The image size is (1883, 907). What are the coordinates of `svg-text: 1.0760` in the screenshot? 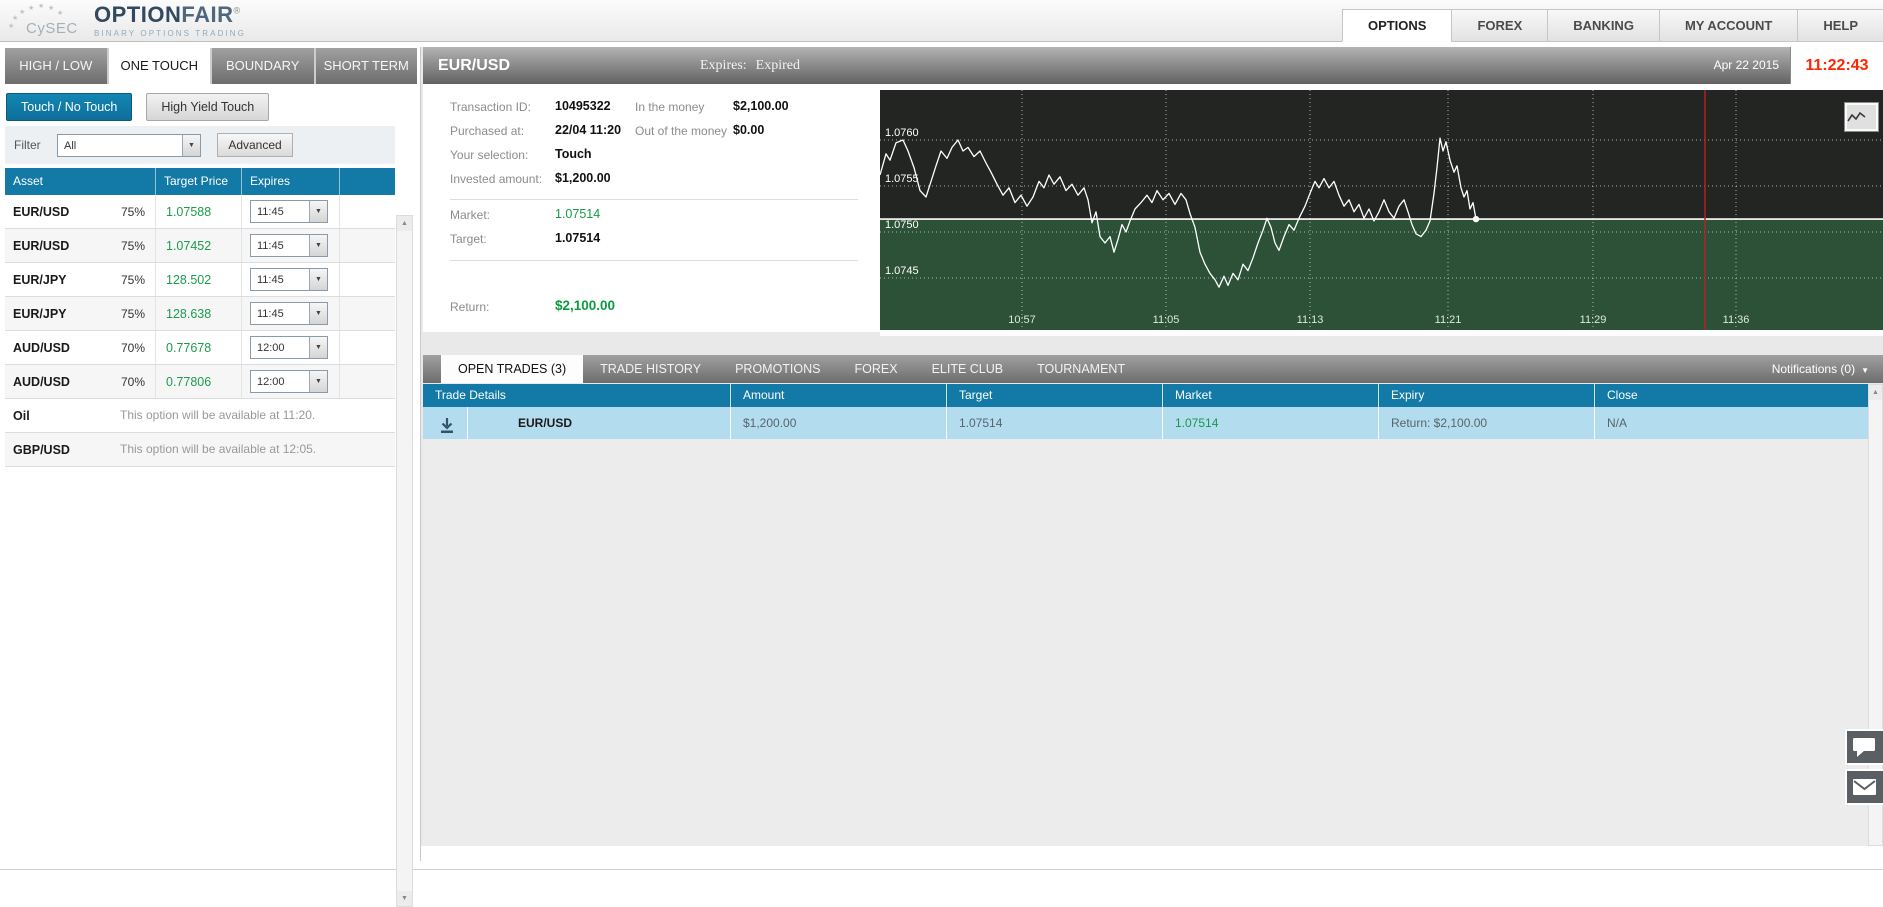 It's located at (902, 133).